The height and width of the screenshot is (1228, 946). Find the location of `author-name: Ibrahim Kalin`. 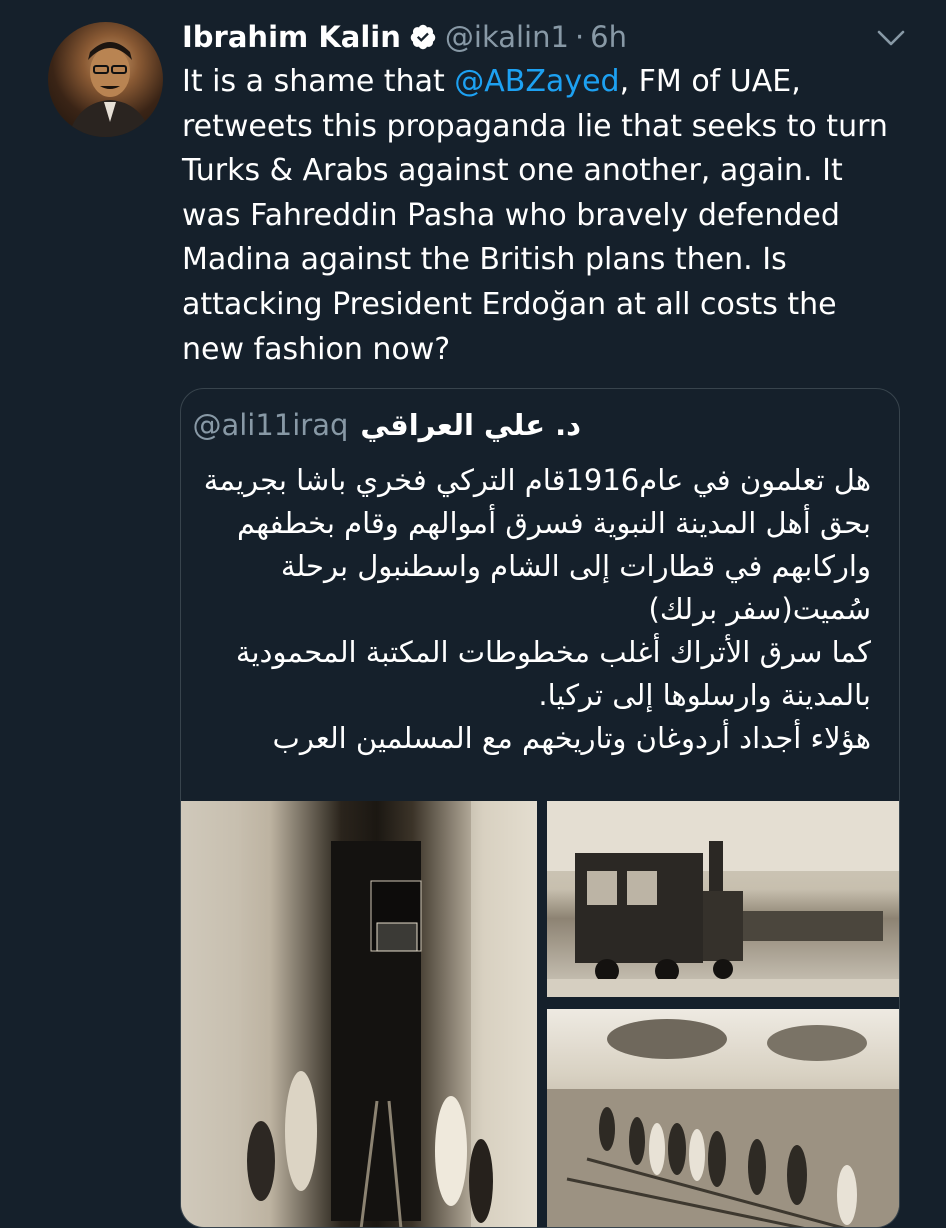

author-name: Ibrahim Kalin is located at coordinates (291, 37).